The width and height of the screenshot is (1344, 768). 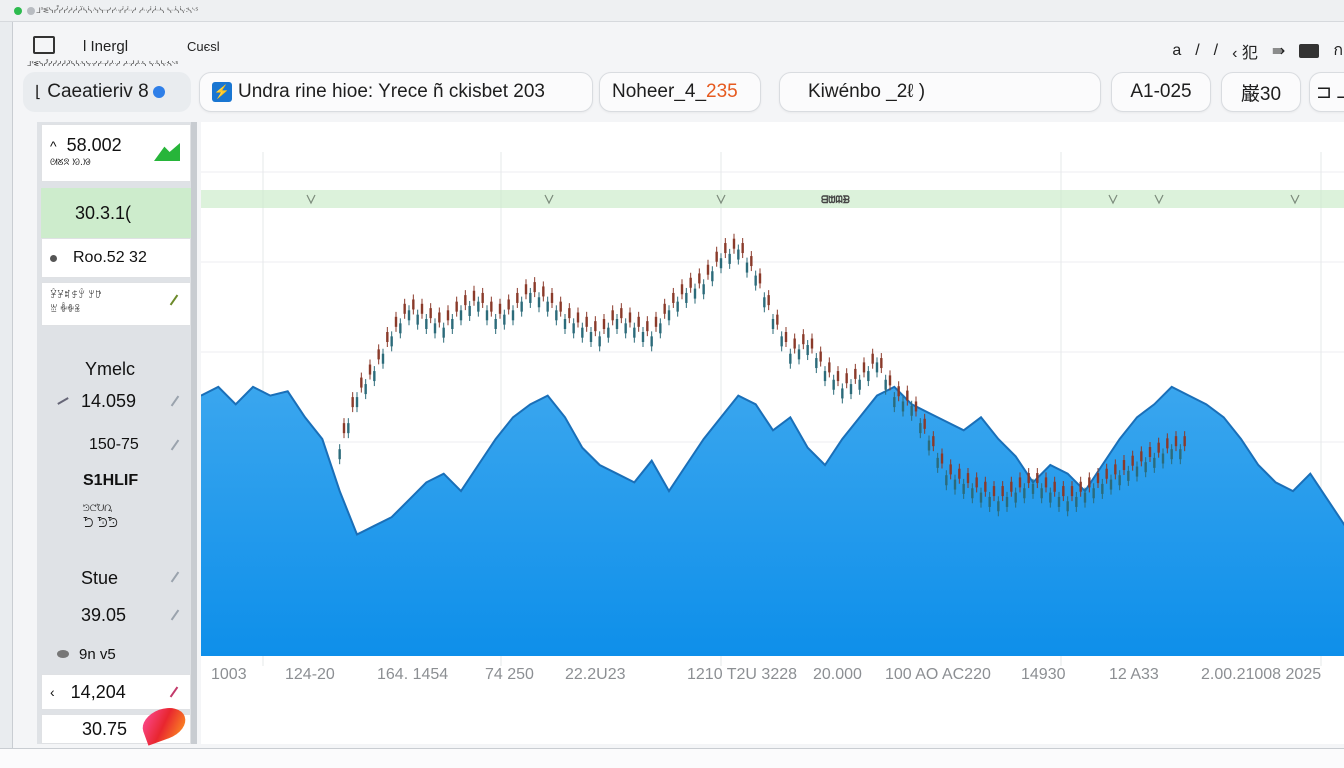 I want to click on tab-a1: A1-025, so click(x=1161, y=92).